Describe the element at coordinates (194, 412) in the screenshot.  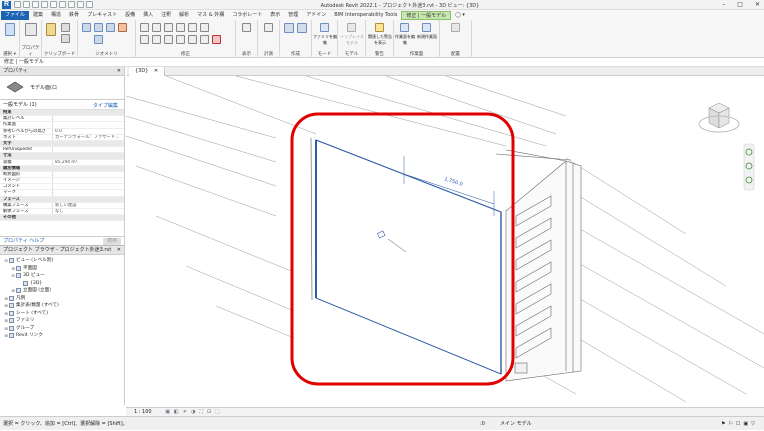
I see `view-control-icons: ▣◧☀◑⛶⊡⬚` at that location.